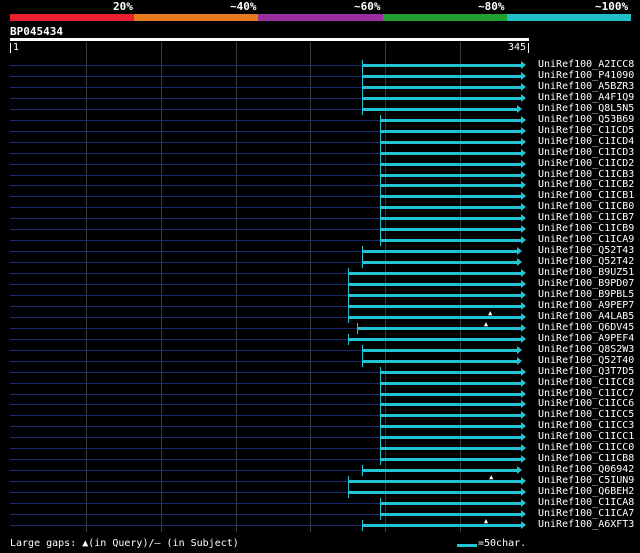 The image size is (640, 553). Describe the element at coordinates (612, 6) in the screenshot. I see `legend-label-4: ~100%` at that location.